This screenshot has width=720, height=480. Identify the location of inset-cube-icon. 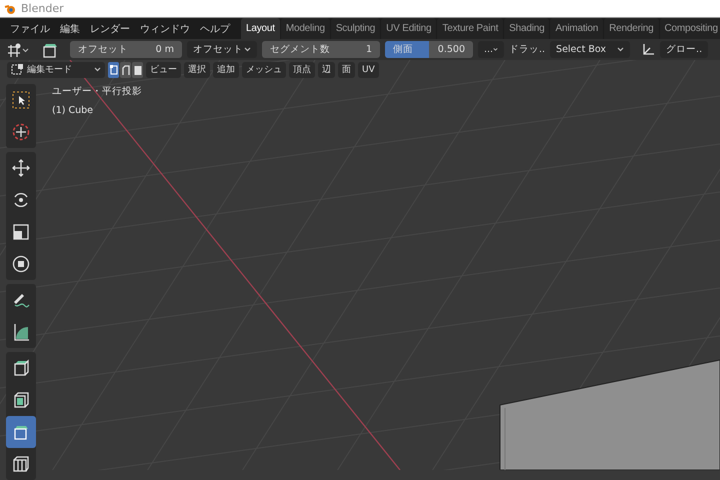
(21, 399).